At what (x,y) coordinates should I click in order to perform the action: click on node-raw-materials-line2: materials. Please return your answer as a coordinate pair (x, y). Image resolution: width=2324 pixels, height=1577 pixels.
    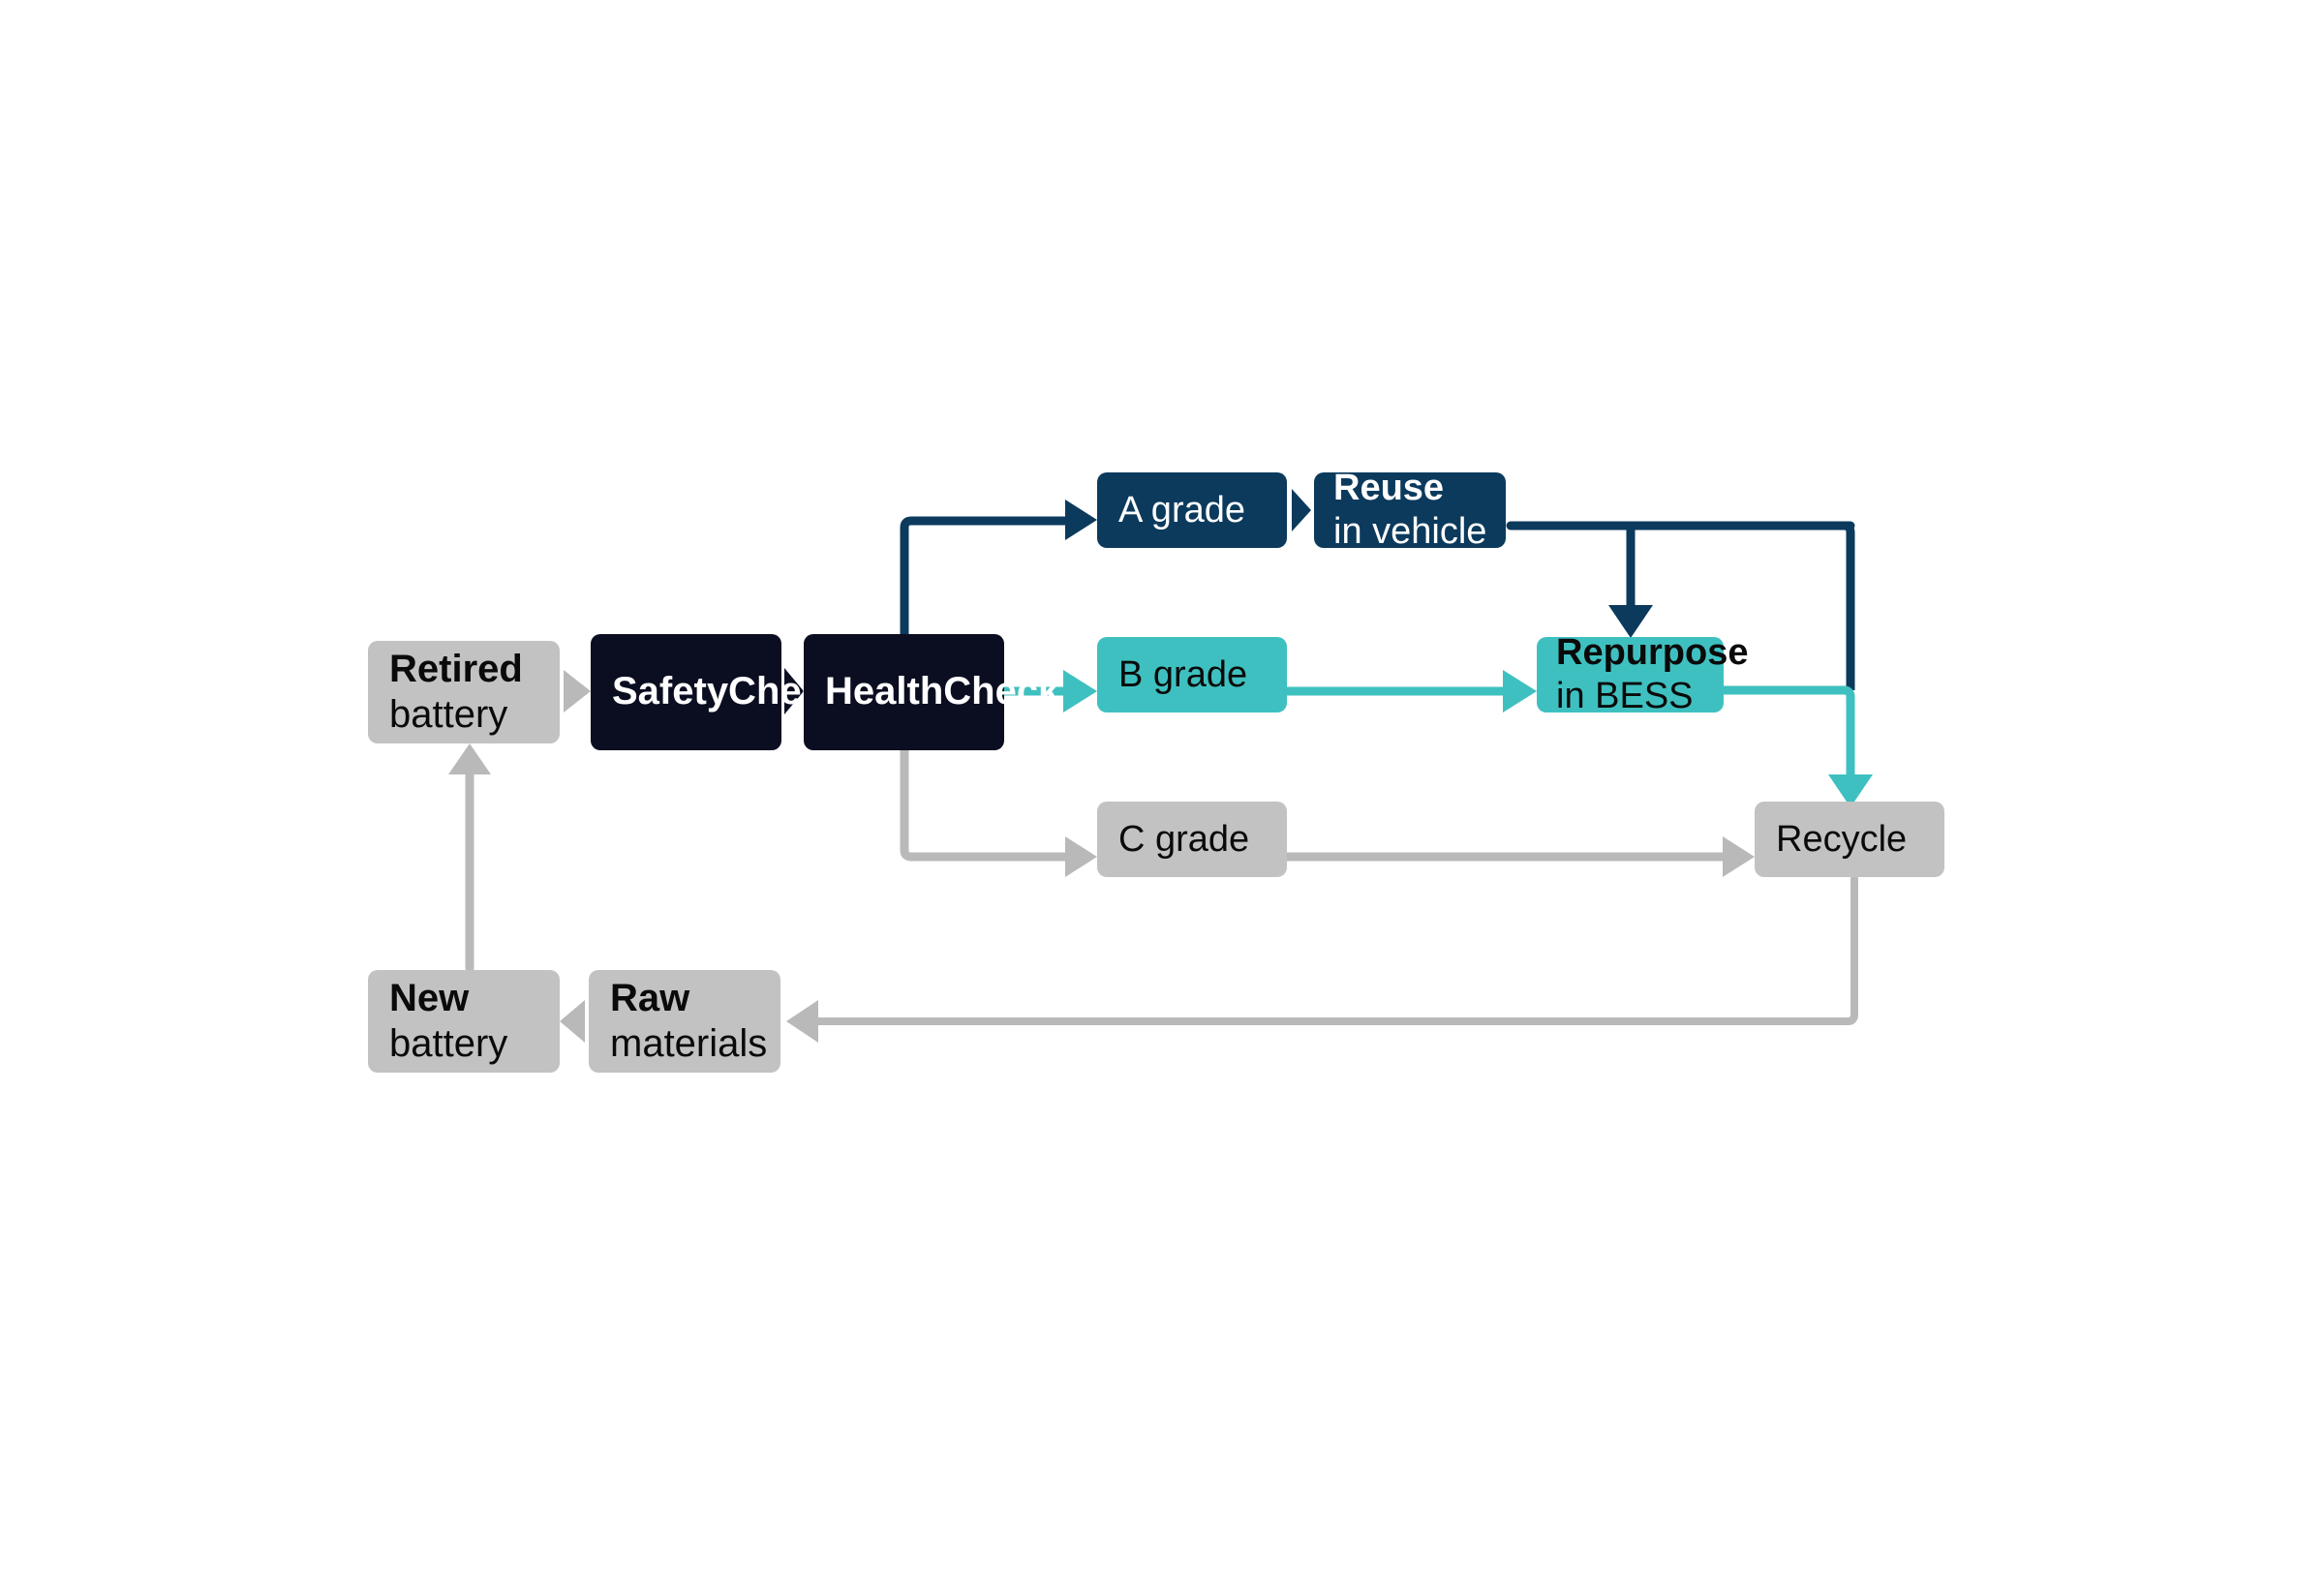
    Looking at the image, I should click on (689, 1043).